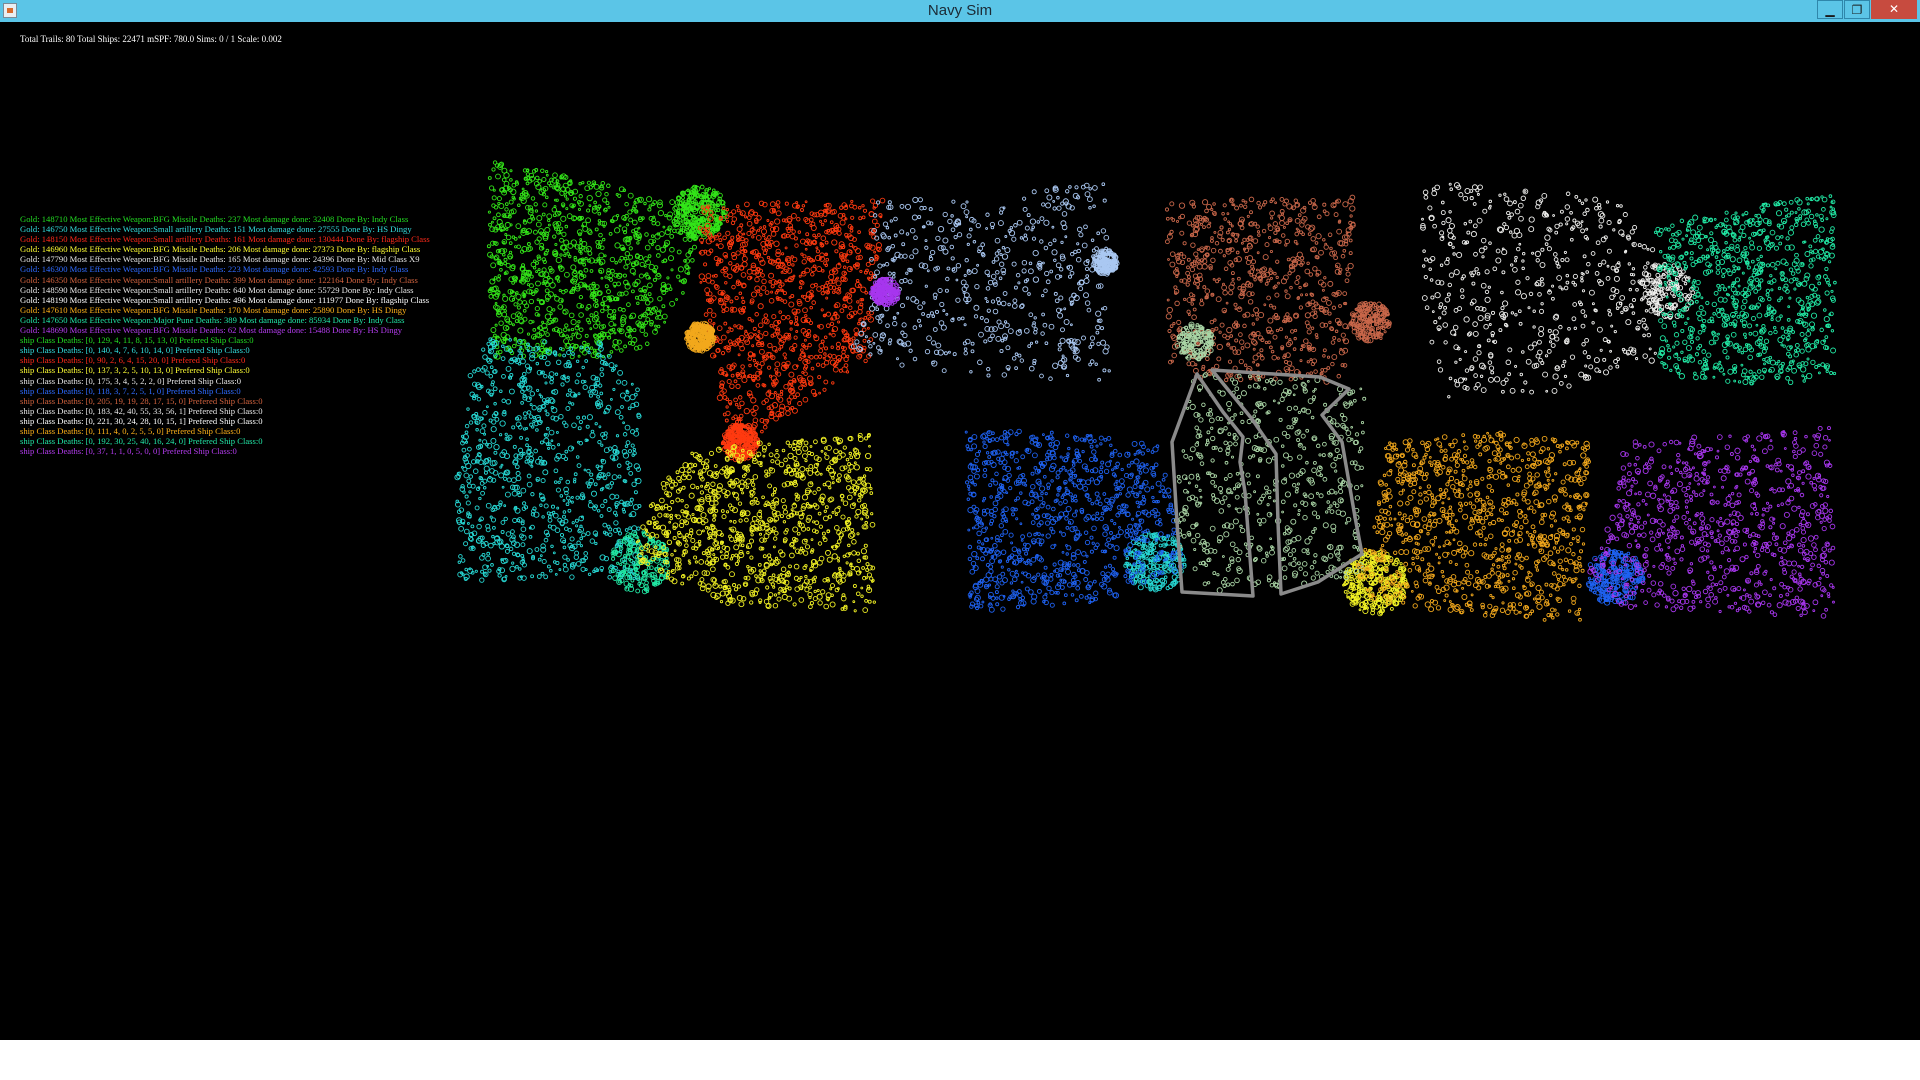  What do you see at coordinates (1857, 9) in the screenshot?
I see `maximize-button: ❐` at bounding box center [1857, 9].